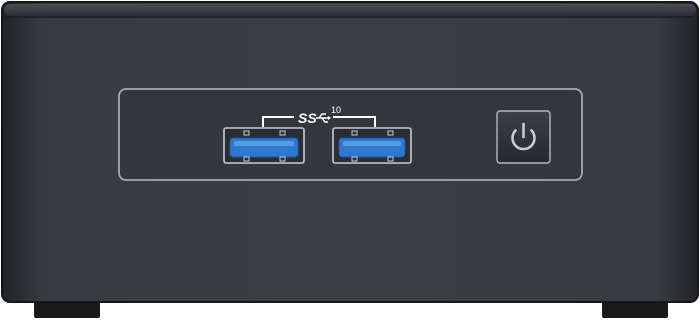 This screenshot has height=320, width=700. Describe the element at coordinates (523, 137) in the screenshot. I see `power-button` at that location.